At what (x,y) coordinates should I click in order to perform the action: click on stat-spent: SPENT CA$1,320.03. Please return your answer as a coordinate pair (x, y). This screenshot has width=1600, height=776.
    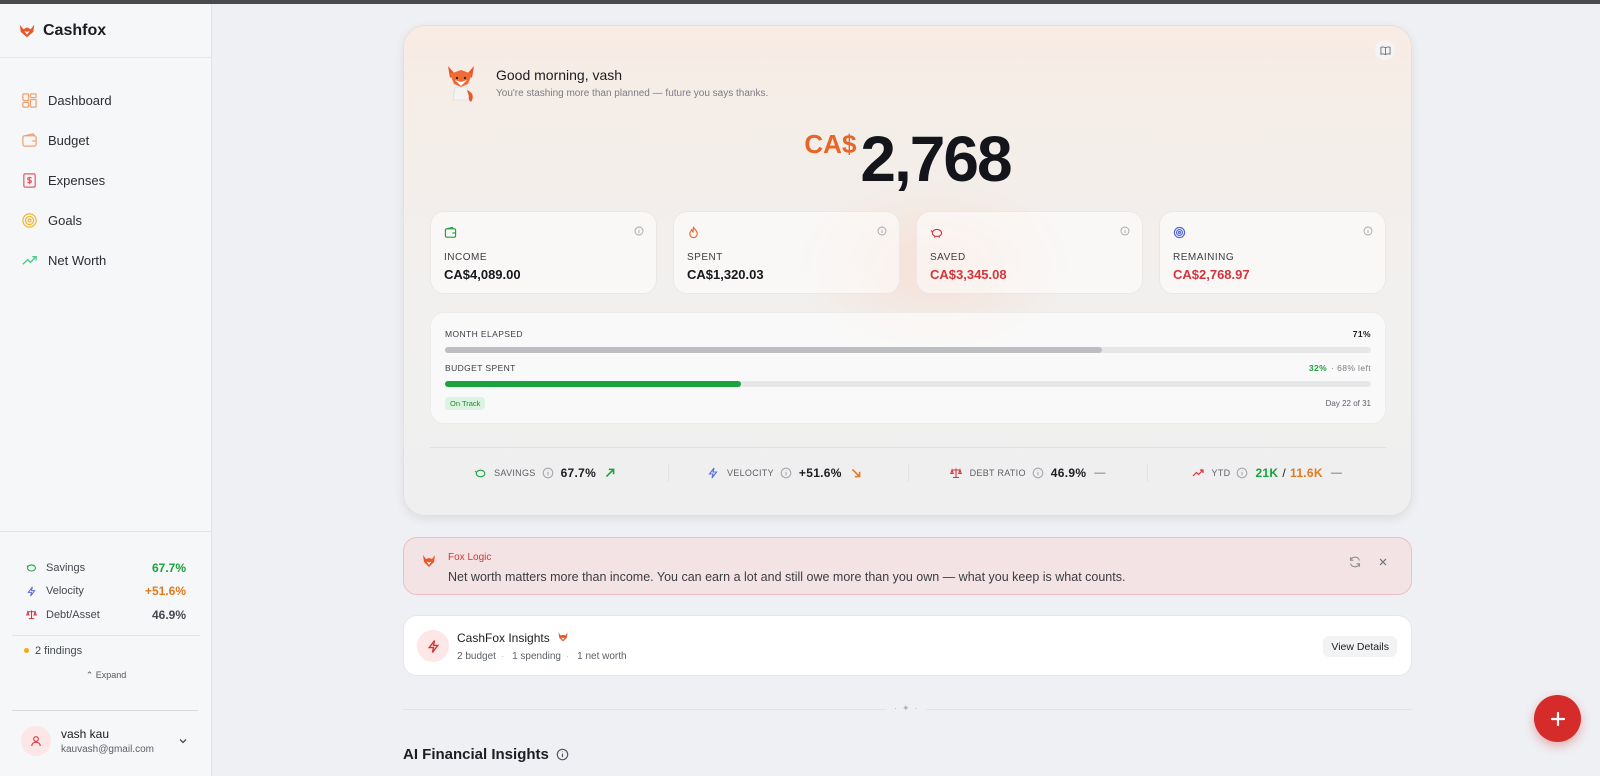
    Looking at the image, I should click on (786, 252).